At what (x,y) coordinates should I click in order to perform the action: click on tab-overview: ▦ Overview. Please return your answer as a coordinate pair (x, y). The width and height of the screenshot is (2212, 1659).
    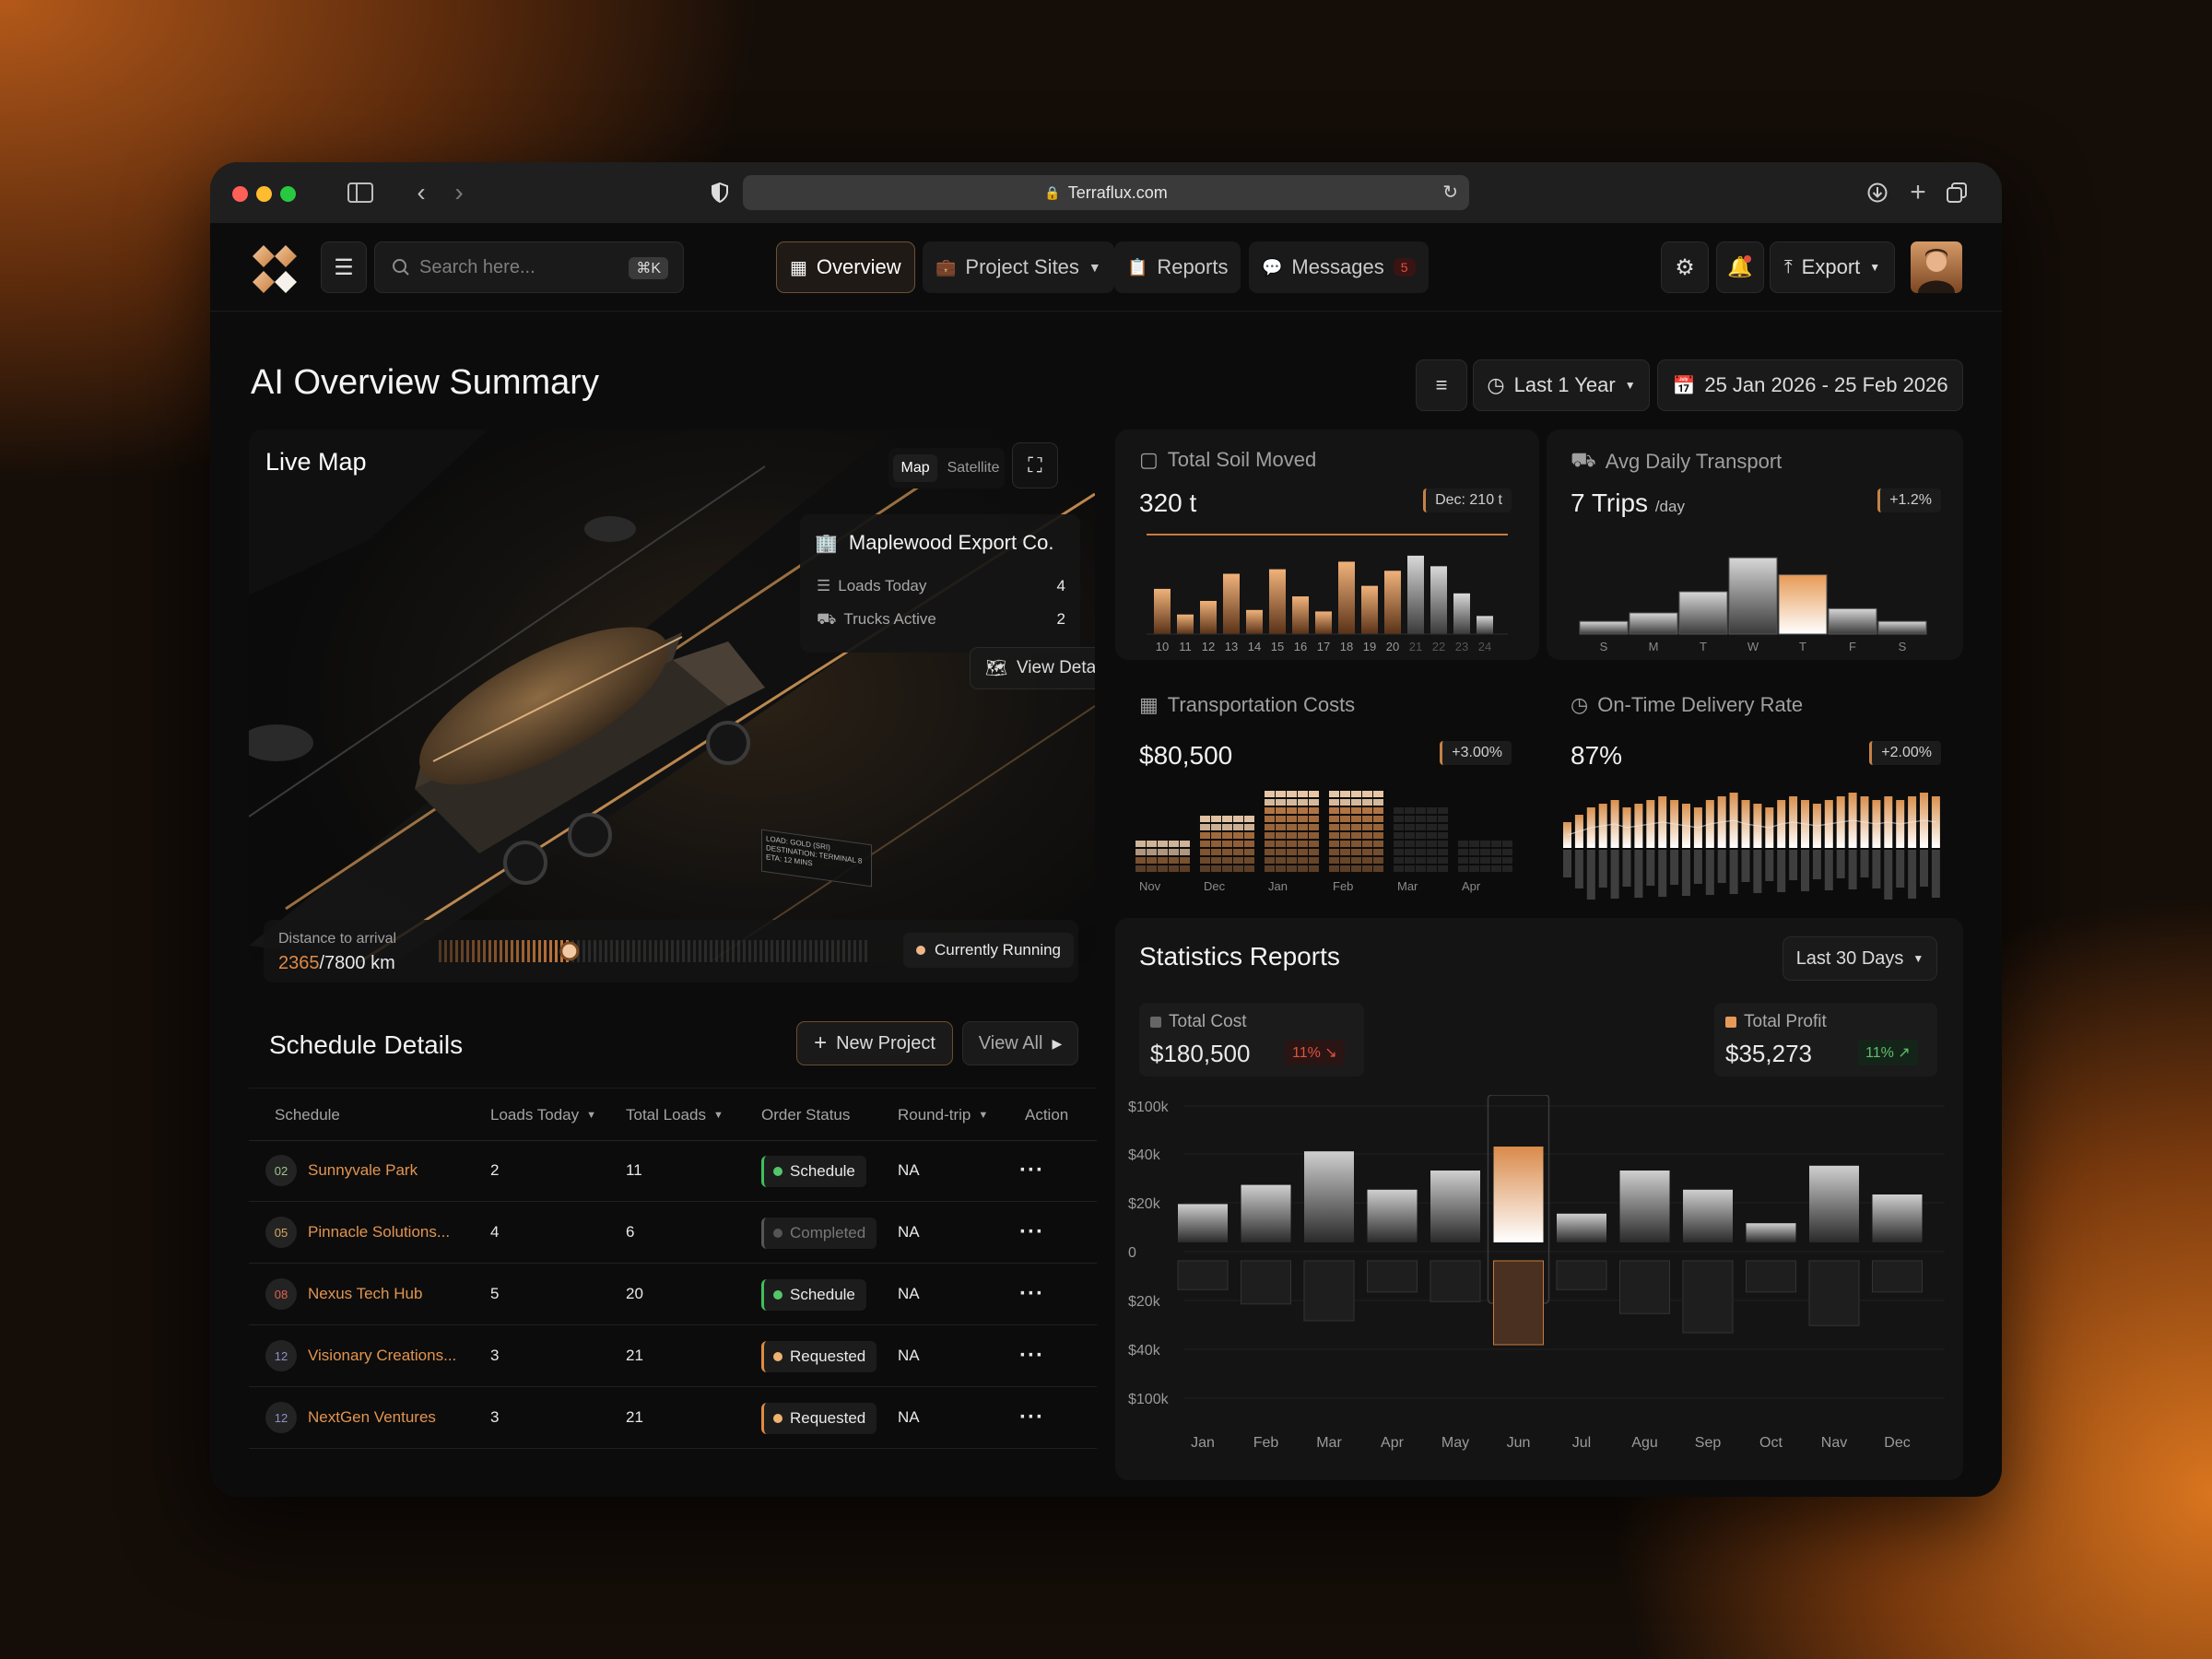
    Looking at the image, I should click on (845, 267).